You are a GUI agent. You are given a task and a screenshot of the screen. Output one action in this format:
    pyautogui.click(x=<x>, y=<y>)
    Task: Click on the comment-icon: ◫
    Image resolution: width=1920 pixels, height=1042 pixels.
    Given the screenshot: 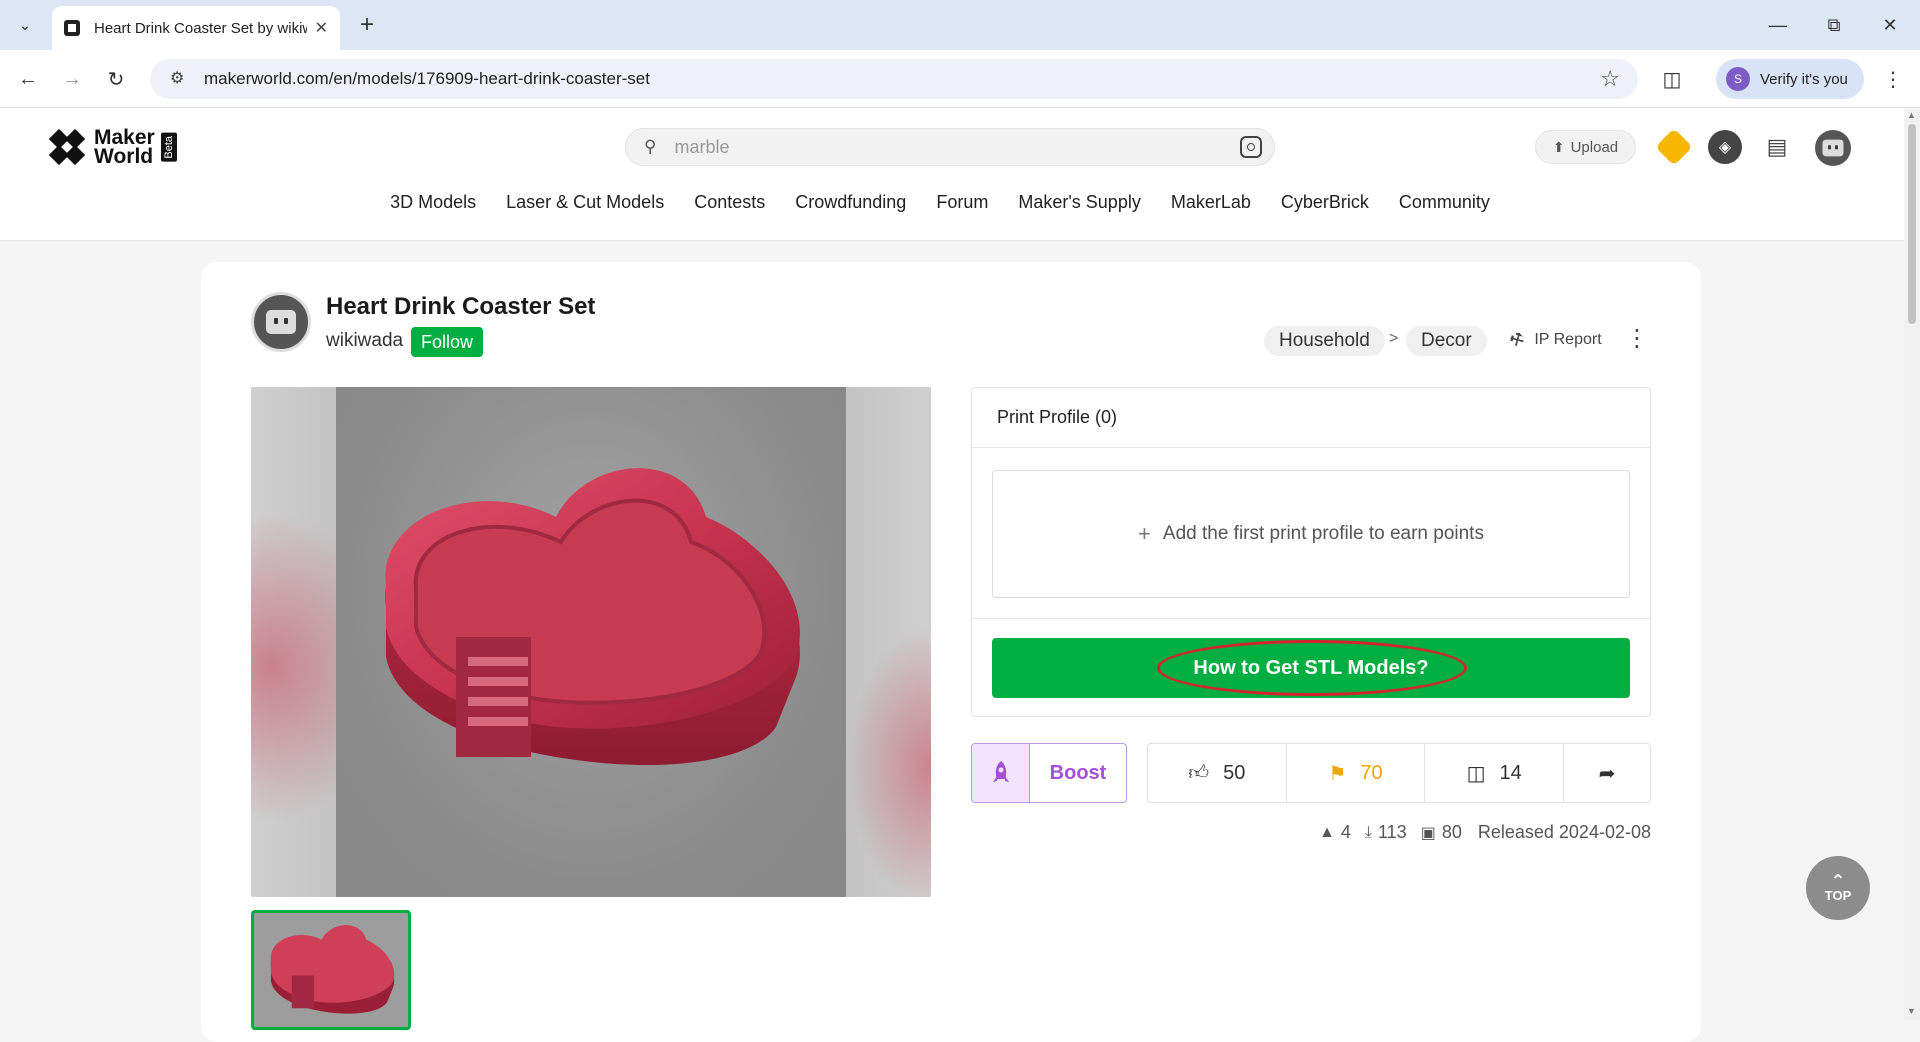 What is the action you would take?
    pyautogui.click(x=1476, y=773)
    